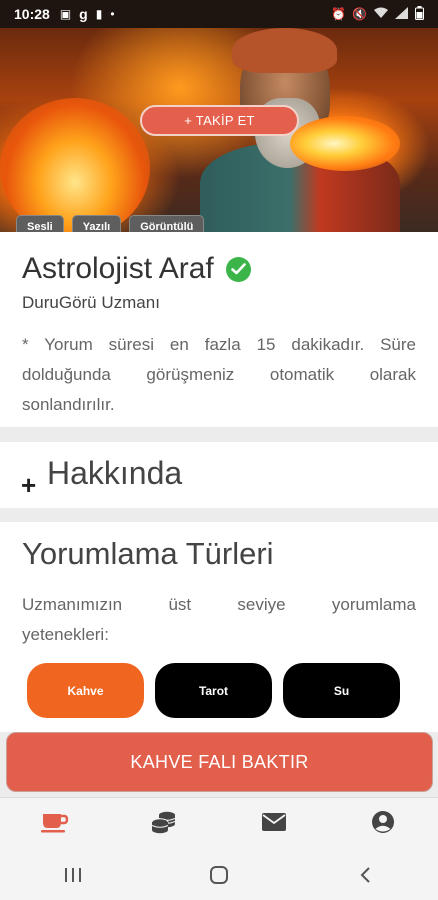 The width and height of the screenshot is (438, 900). What do you see at coordinates (359, 14) in the screenshot?
I see `mute-icon: 🔇` at bounding box center [359, 14].